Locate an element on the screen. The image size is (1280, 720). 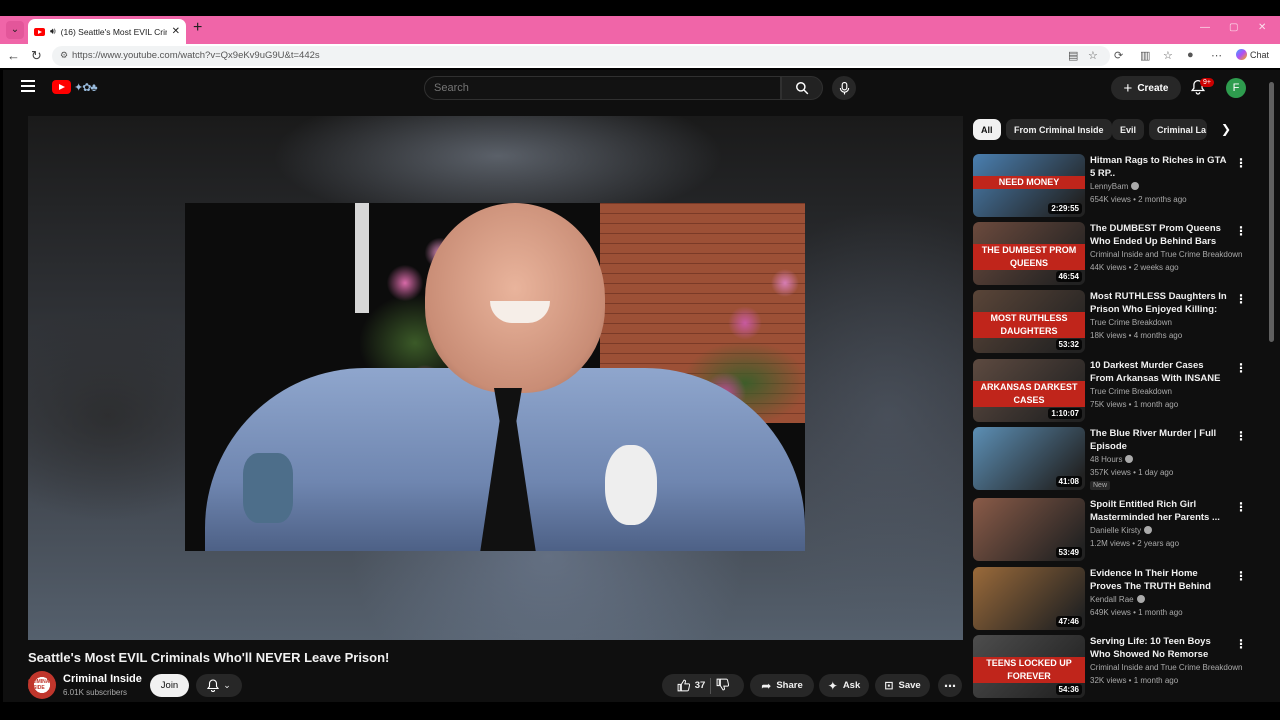
scrollbar-thumb is located at coordinates (1271, 212).